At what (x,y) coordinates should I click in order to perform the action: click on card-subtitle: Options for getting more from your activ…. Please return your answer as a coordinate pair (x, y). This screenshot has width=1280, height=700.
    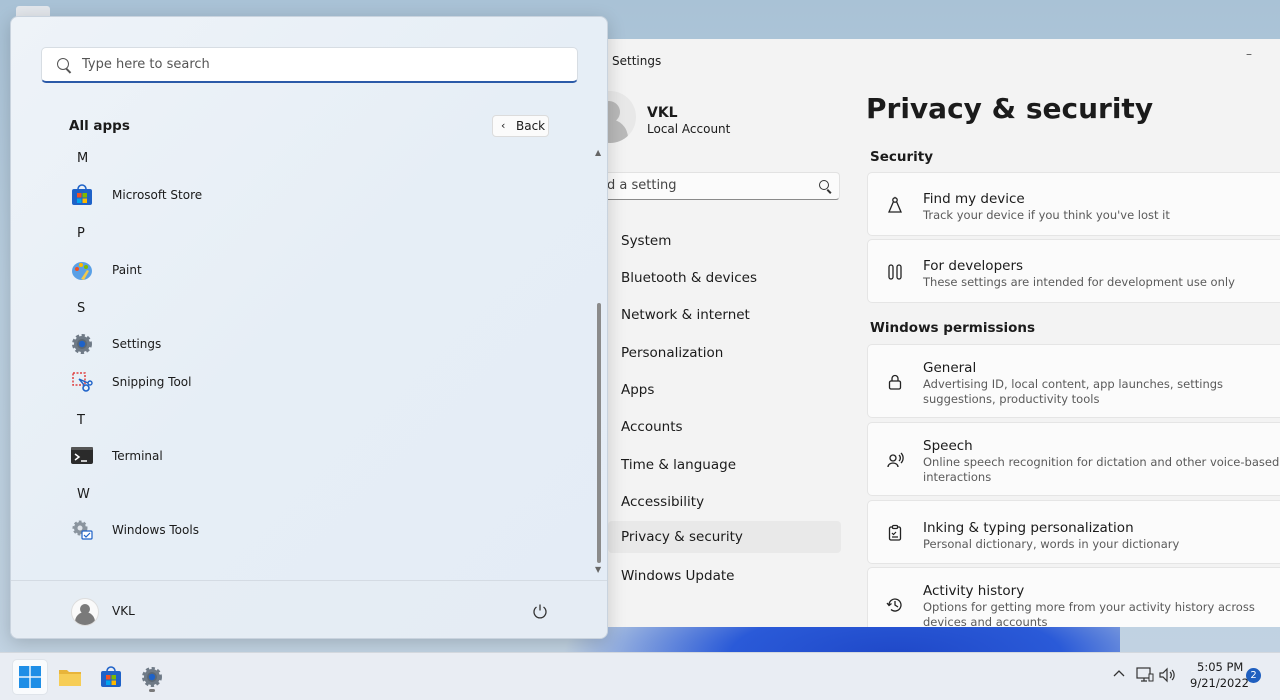
    Looking at the image, I should click on (1089, 613).